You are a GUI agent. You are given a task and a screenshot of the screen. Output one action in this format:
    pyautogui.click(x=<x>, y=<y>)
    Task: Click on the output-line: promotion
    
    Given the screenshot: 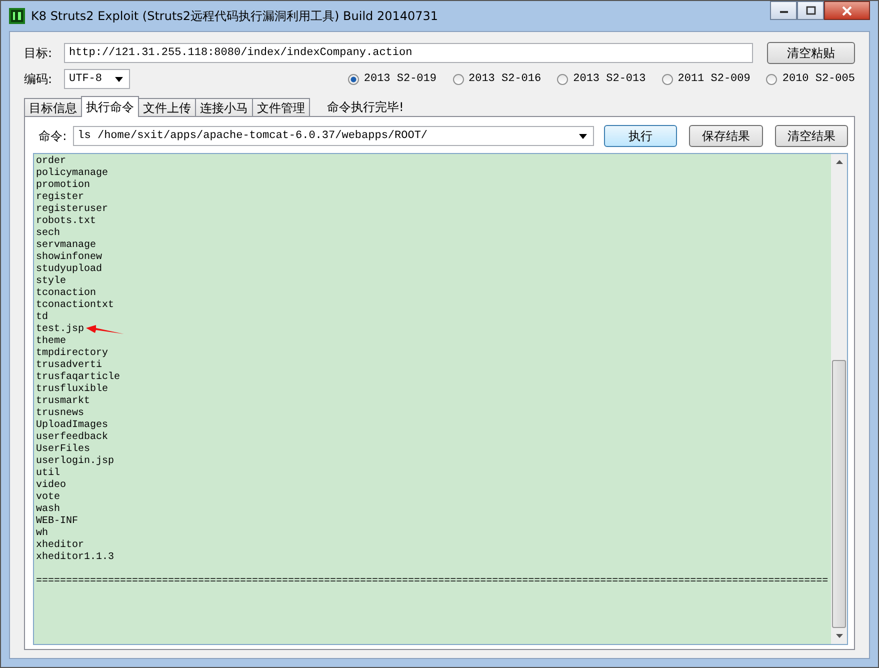 What is the action you would take?
    pyautogui.click(x=63, y=186)
    